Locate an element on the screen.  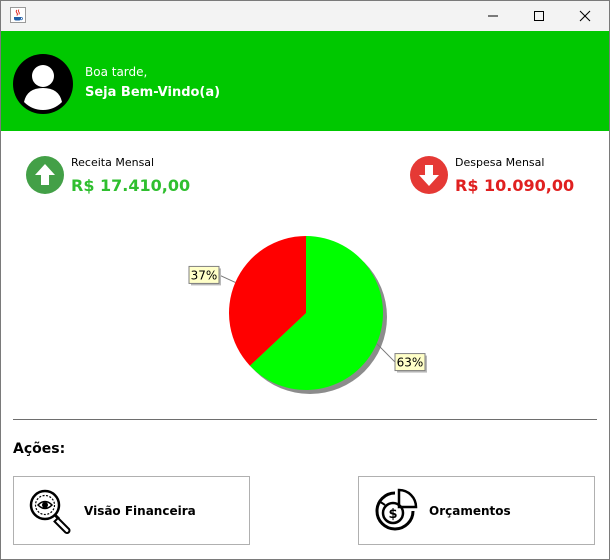
minimize-icon is located at coordinates (493, 16).